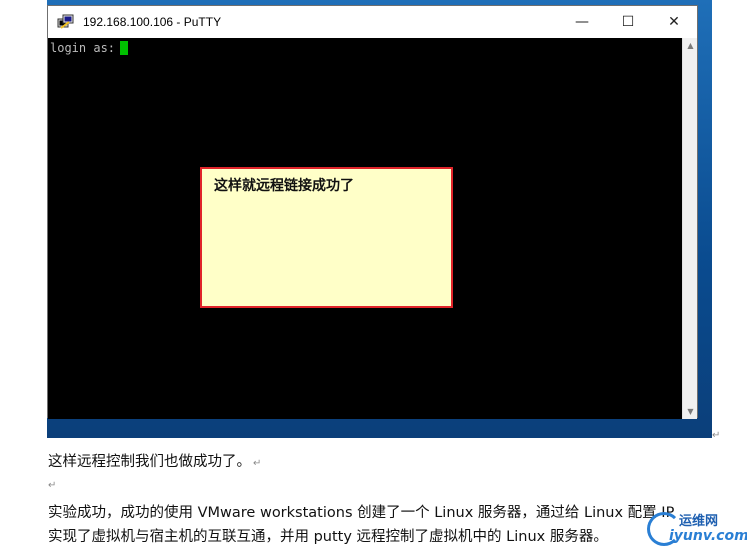 The height and width of the screenshot is (551, 747). I want to click on scroll-down-arrow-icon: ▼, so click(690, 411).